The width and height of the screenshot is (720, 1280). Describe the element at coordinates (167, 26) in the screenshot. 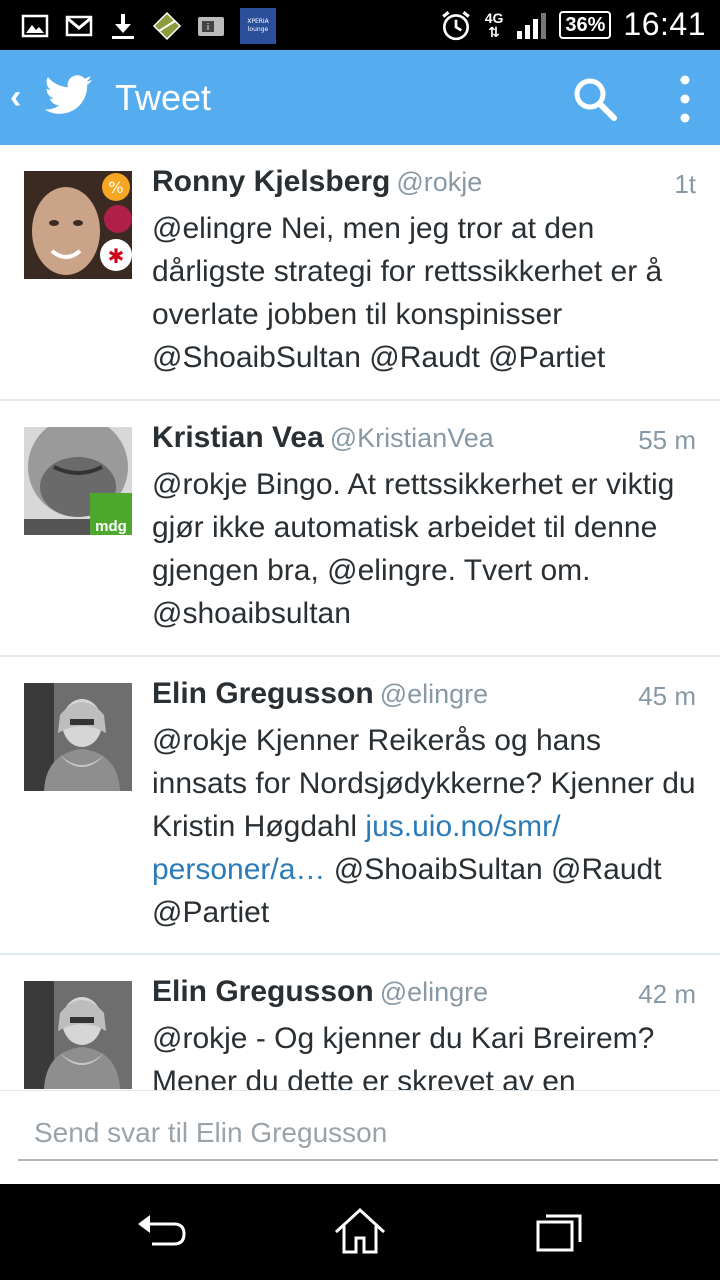

I see `app-icon` at that location.